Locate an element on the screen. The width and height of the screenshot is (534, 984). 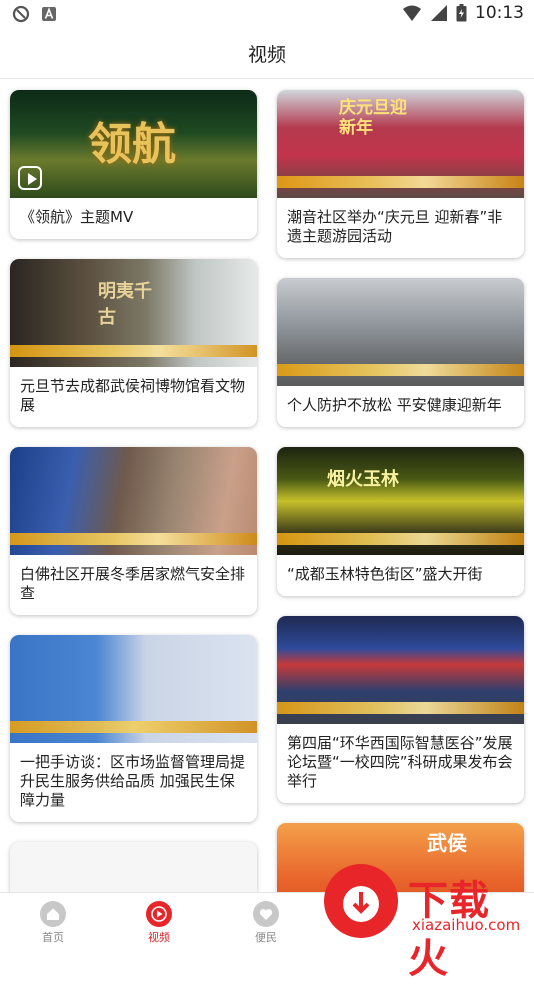
video-card: 烟火玉林 “成都玉林特色街区”盛大开街 is located at coordinates (400, 521).